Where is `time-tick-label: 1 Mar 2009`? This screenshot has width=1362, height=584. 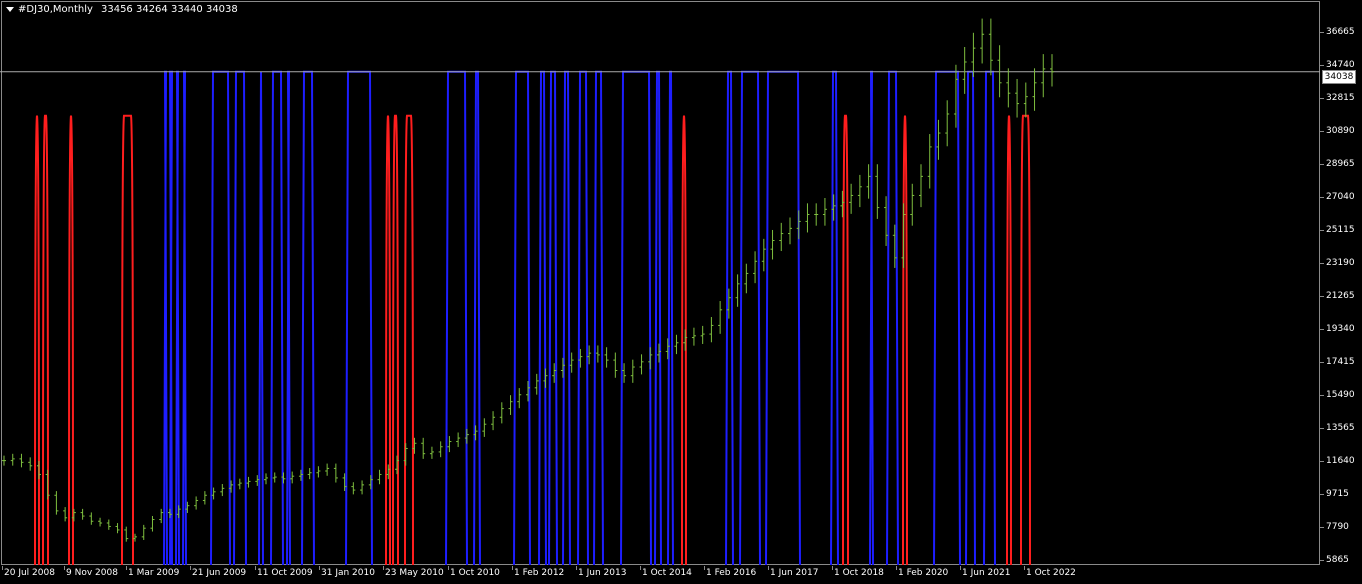 time-tick-label: 1 Mar 2009 is located at coordinates (154, 573).